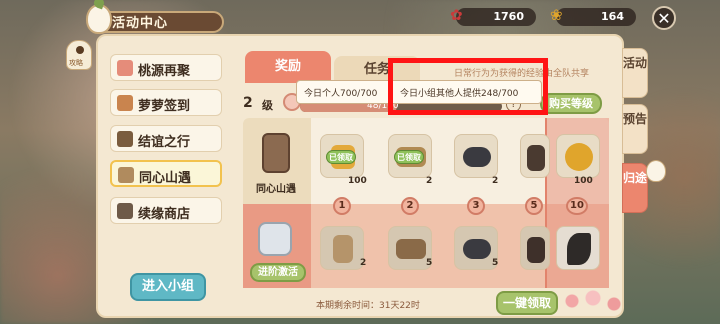 Image resolution: width=720 pixels, height=324 pixels. Describe the element at coordinates (341, 94) in the screenshot. I see `tooltip-personal: 今日个人700/700` at that location.